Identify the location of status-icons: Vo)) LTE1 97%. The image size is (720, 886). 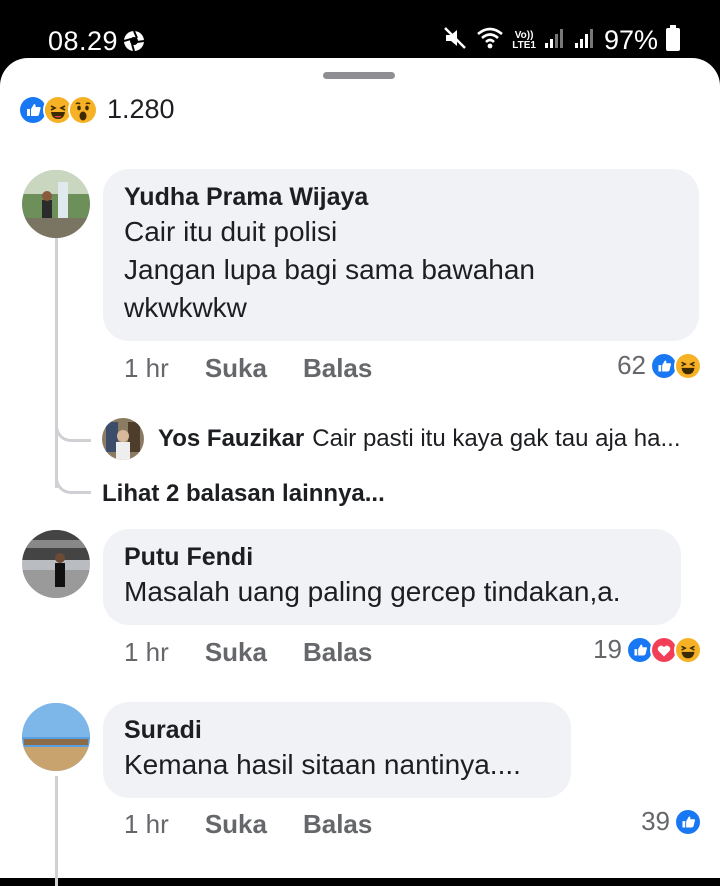
(561, 40).